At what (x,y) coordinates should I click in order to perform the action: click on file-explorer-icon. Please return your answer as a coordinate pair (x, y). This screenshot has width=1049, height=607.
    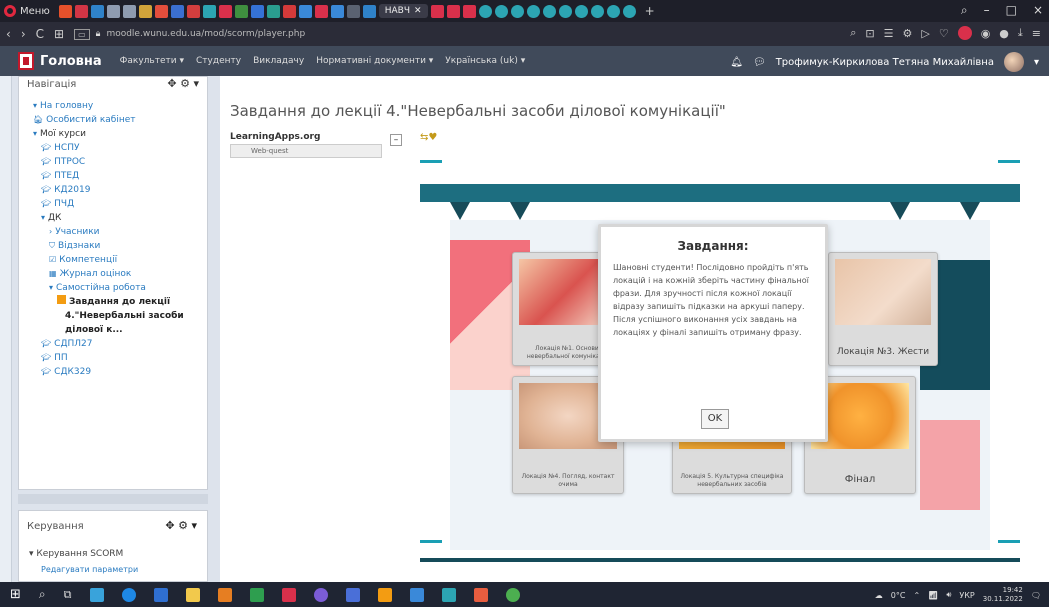
    Looking at the image, I should click on (96, 594).